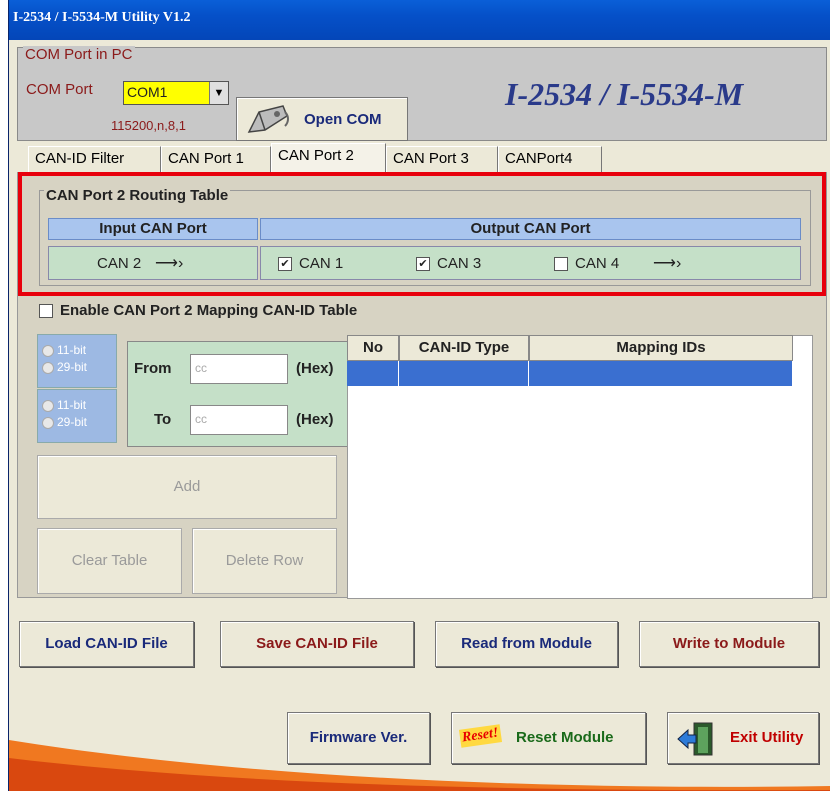 The height and width of the screenshot is (791, 830). Describe the element at coordinates (102, 17) in the screenshot. I see `window-title: I-2534 / I-5534-M Utility V1.2` at that location.